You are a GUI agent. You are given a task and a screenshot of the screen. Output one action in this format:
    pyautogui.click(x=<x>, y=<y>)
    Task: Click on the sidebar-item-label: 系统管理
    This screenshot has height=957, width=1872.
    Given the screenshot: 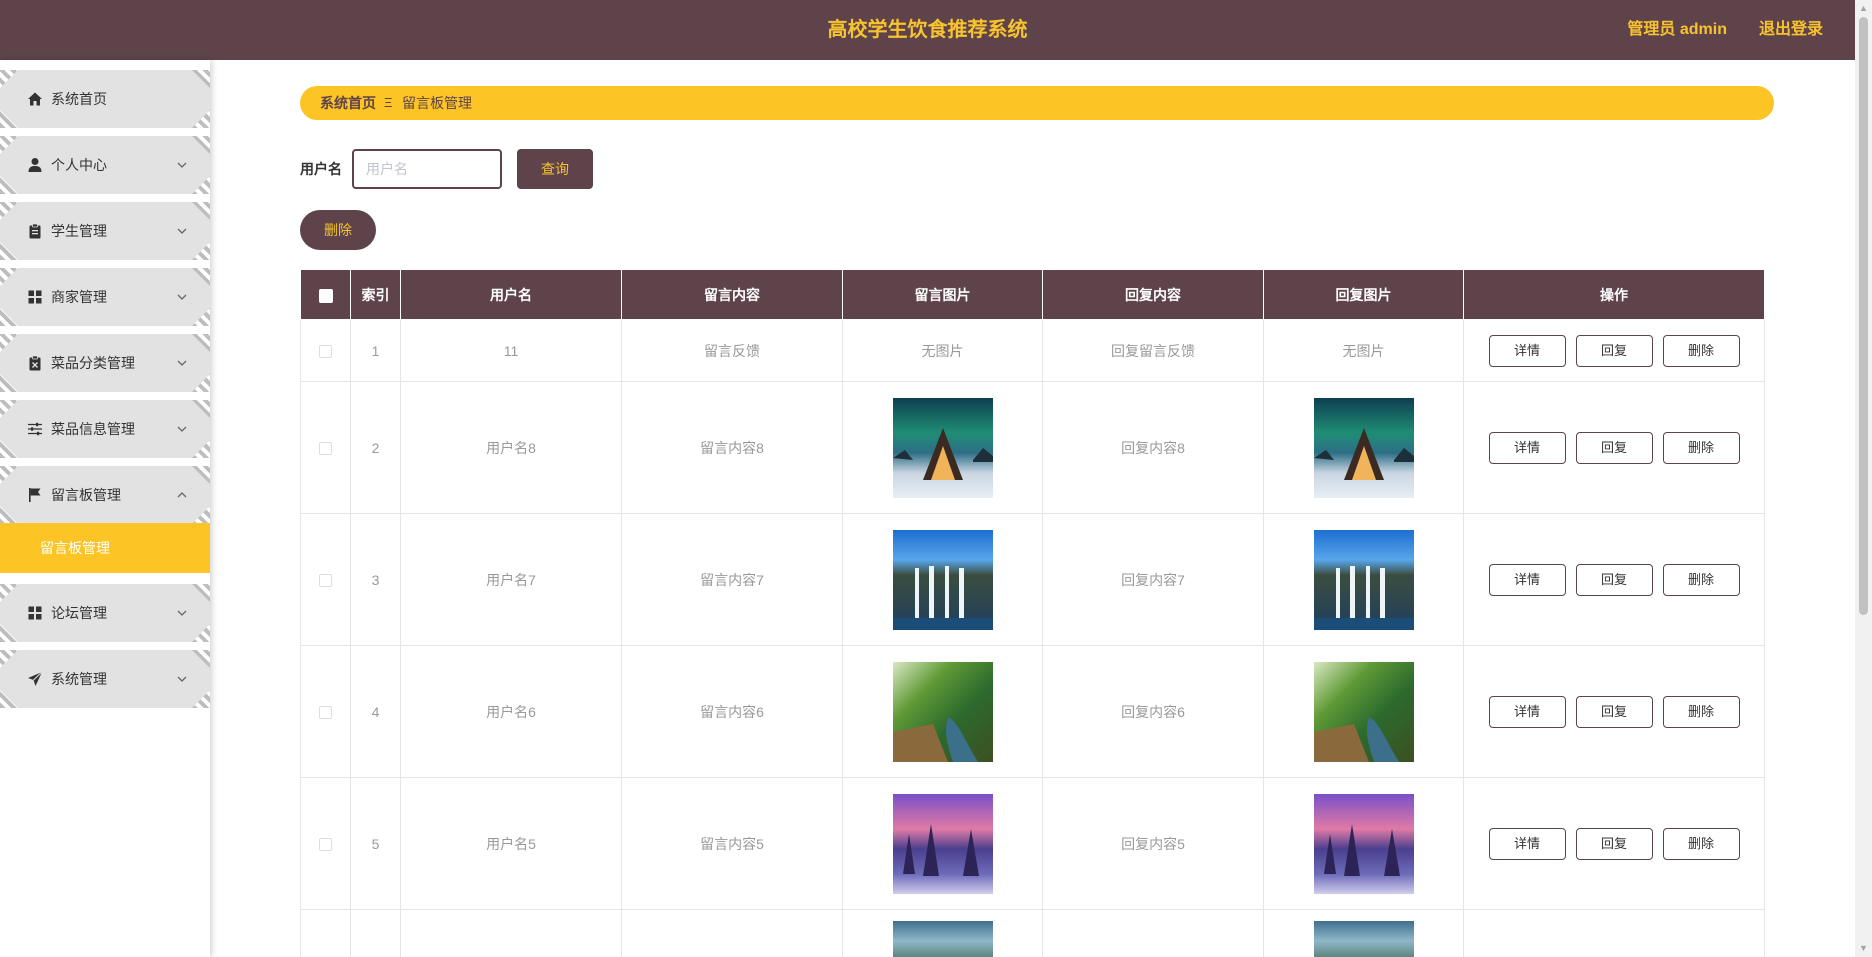 What is the action you would take?
    pyautogui.click(x=79, y=679)
    